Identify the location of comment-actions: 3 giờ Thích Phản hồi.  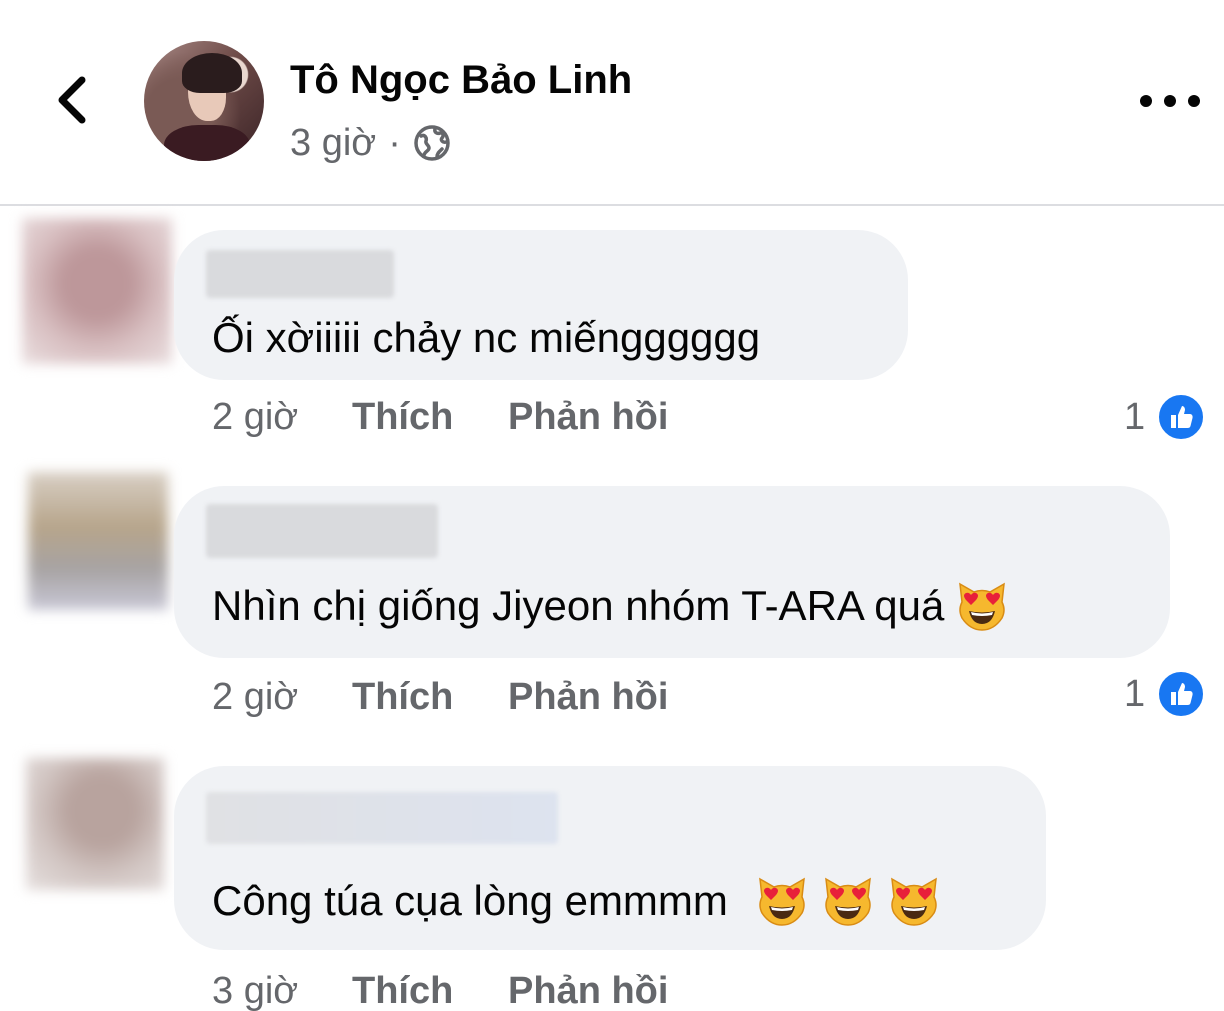
(440, 989).